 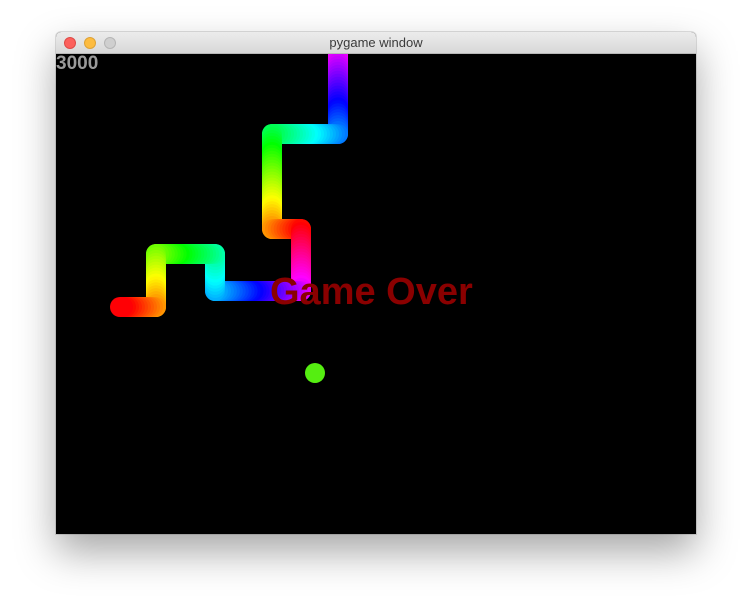 What do you see at coordinates (371, 292) in the screenshot?
I see `game-over-text: Game Over` at bounding box center [371, 292].